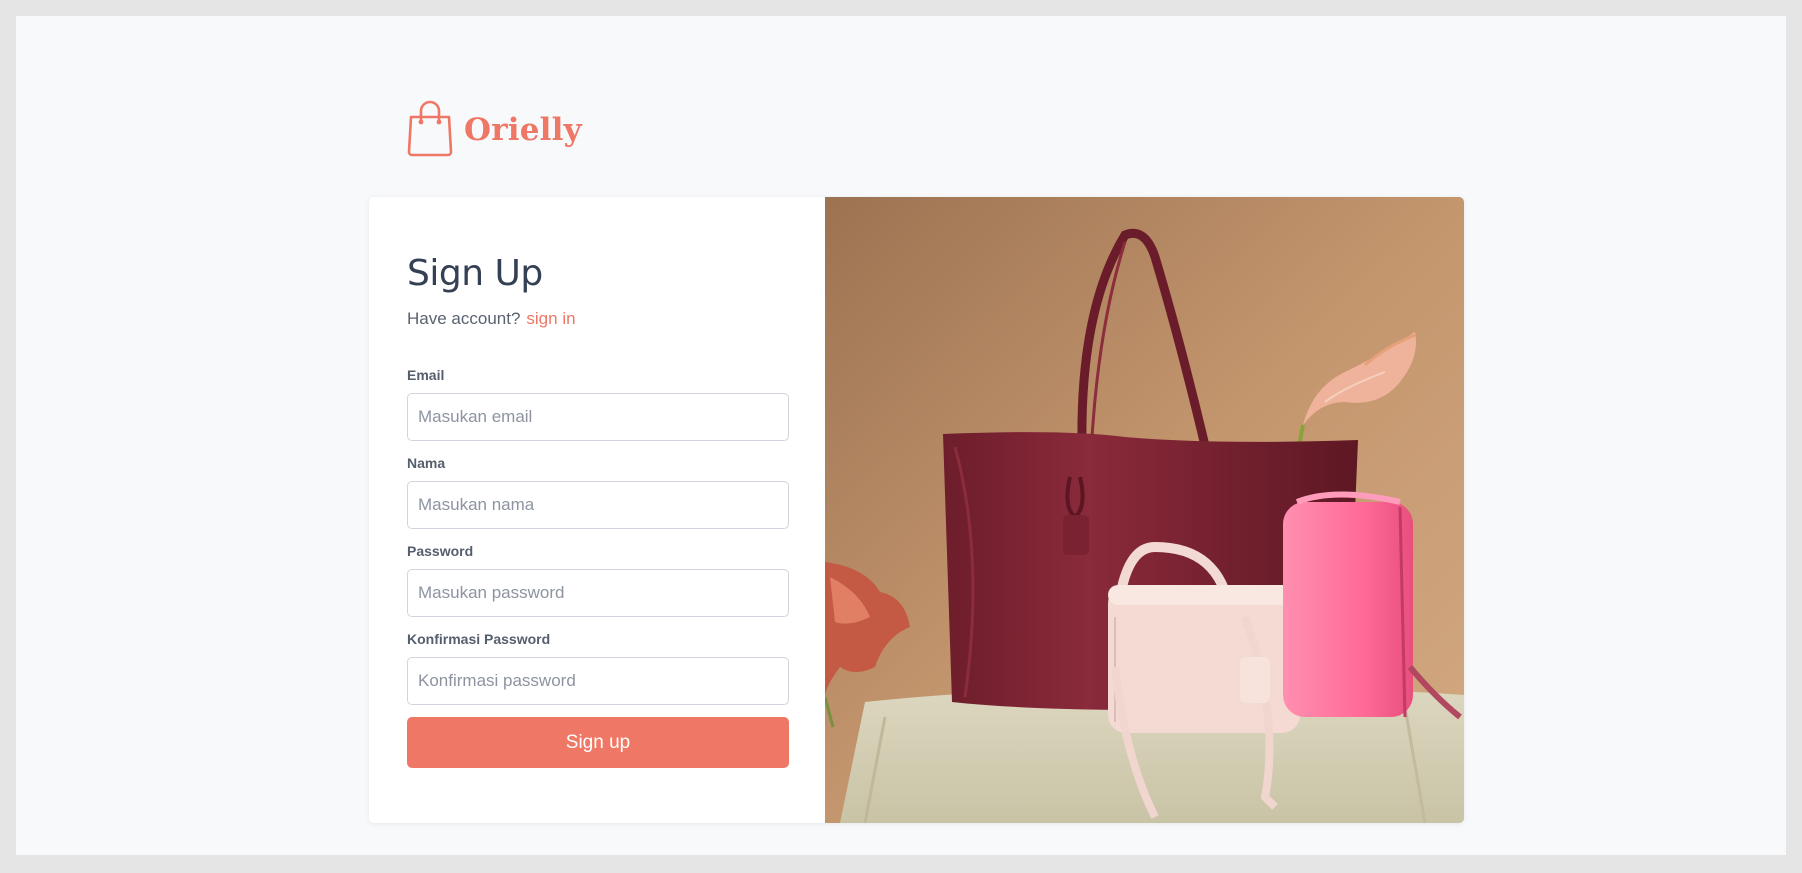 The height and width of the screenshot is (873, 1802). Describe the element at coordinates (475, 273) in the screenshot. I see `page-title: Sign Up` at that location.